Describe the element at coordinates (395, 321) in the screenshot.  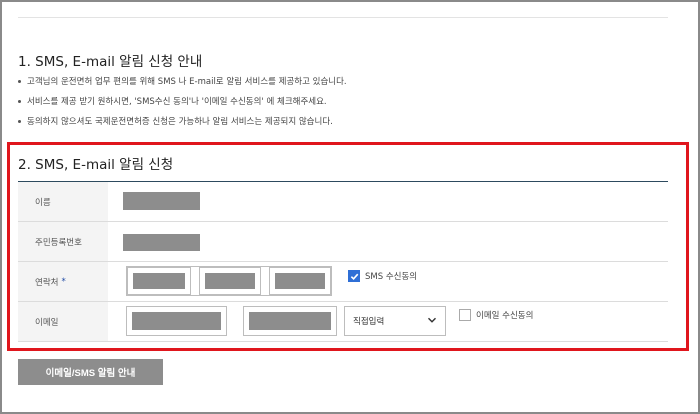
I see `email-domain-select: 직접입력` at that location.